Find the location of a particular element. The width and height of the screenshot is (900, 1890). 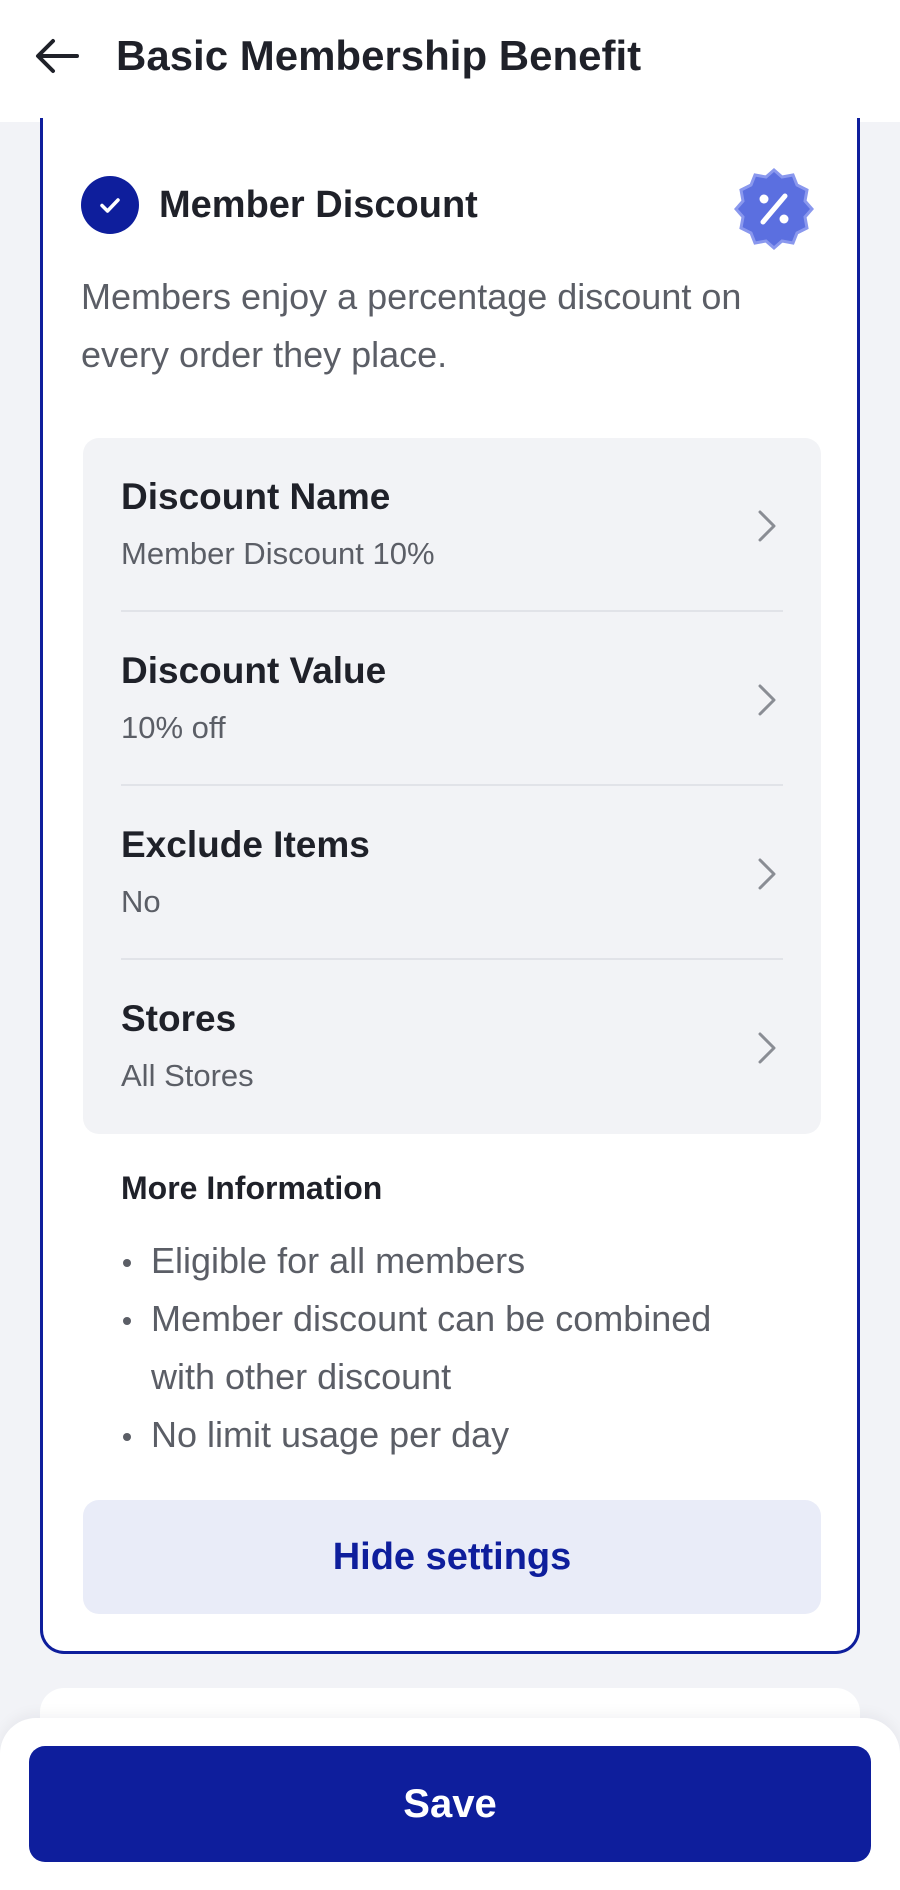

arrow-left-icon is located at coordinates (57, 56).